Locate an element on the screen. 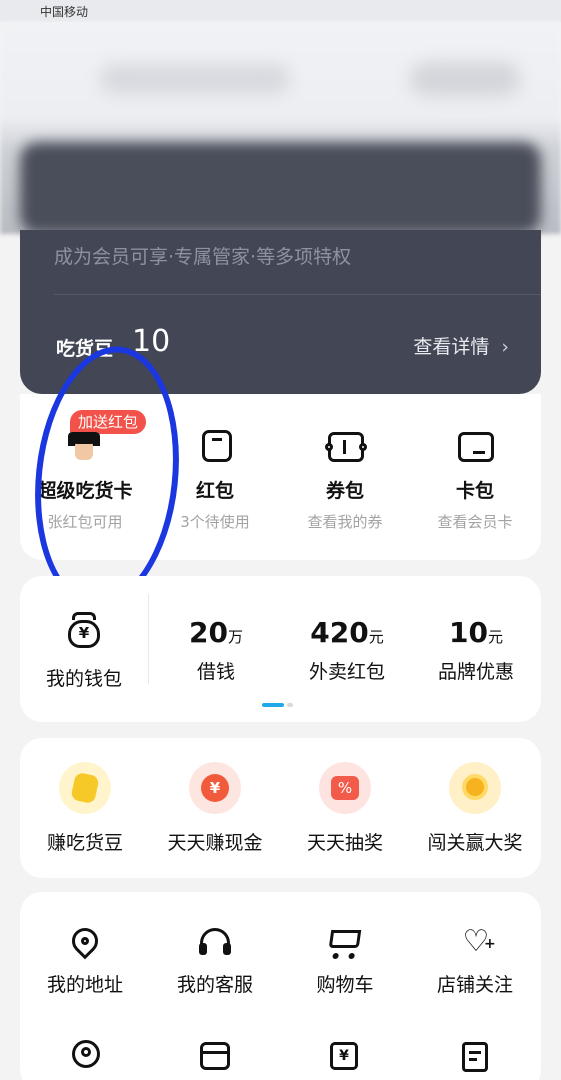  store-icon is located at coordinates (215, 1056).